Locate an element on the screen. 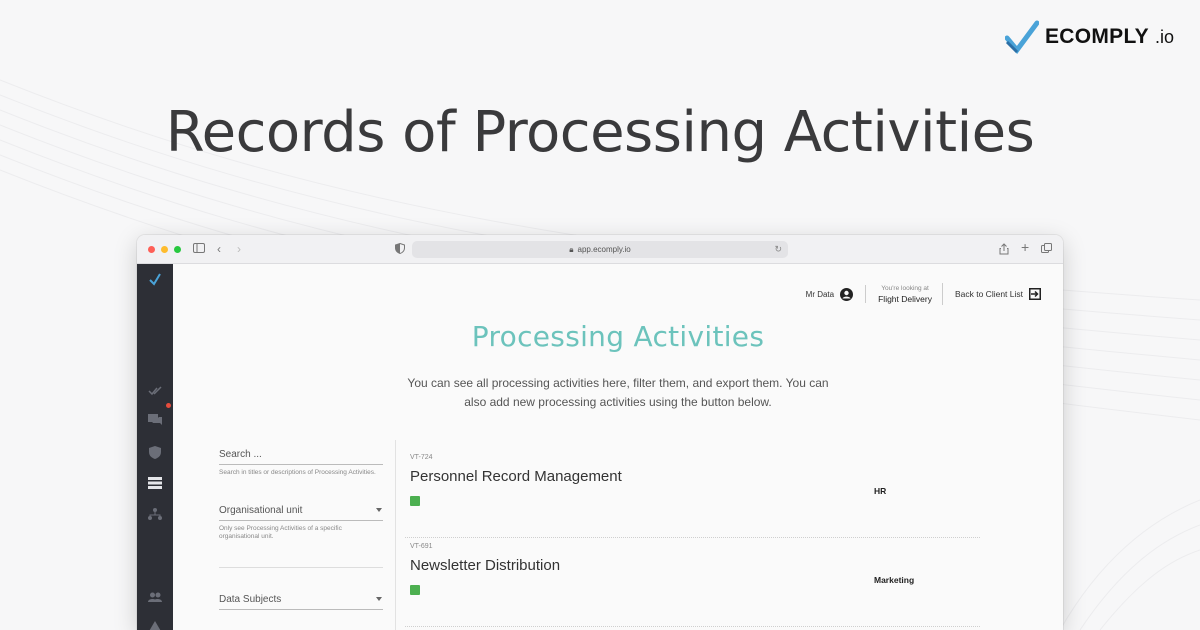  minimize-window-button is located at coordinates (164, 249).